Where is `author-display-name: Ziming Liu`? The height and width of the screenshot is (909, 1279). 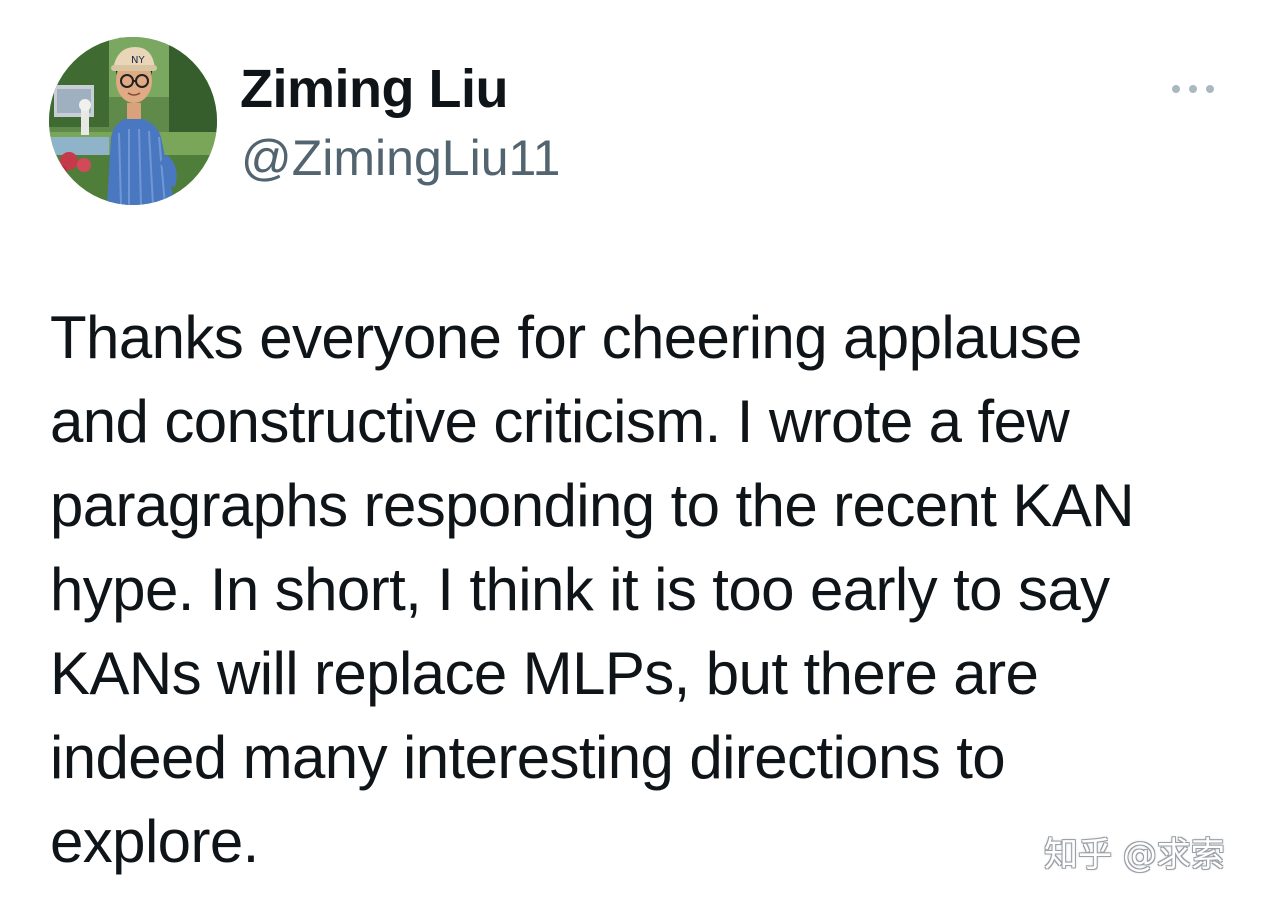
author-display-name: Ziming Liu is located at coordinates (374, 89).